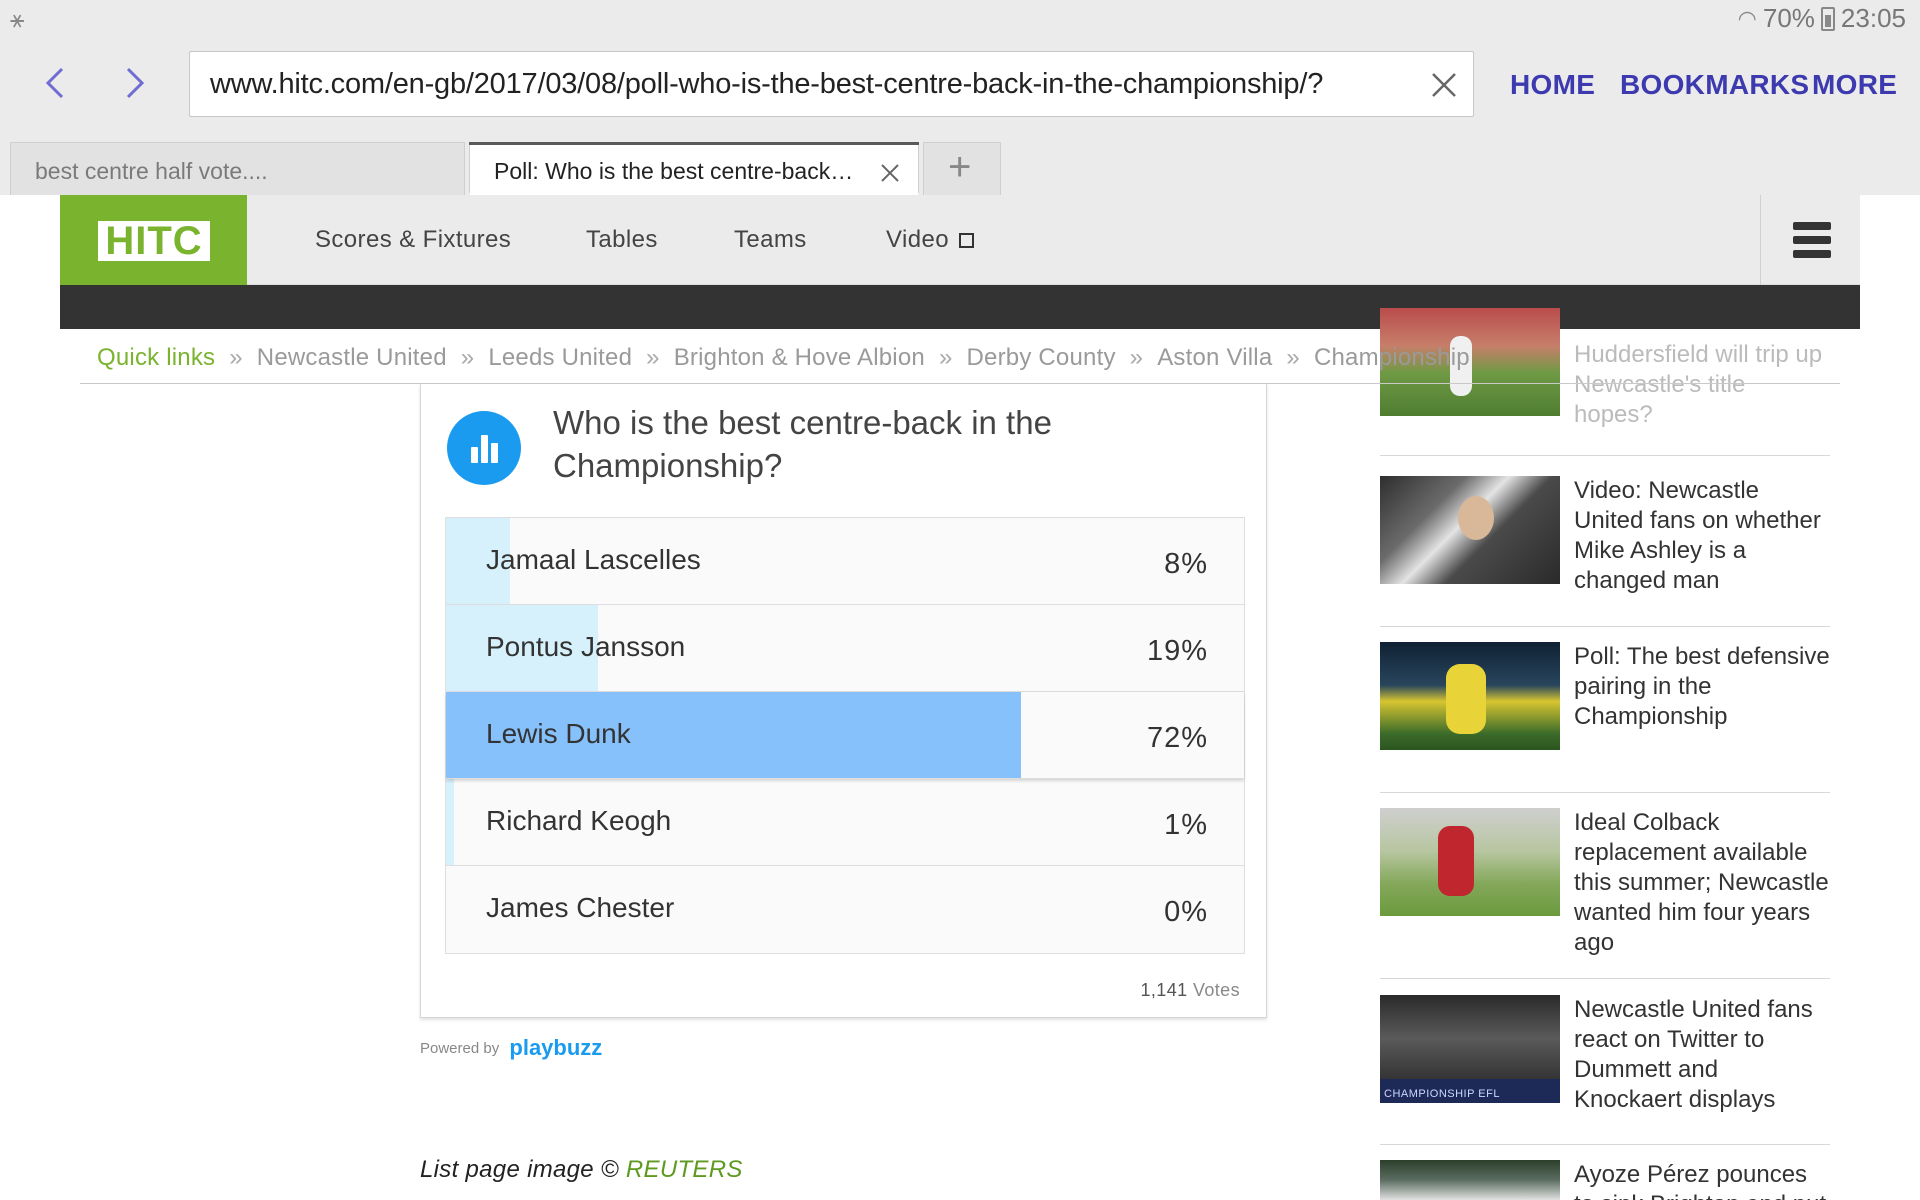 This screenshot has width=1920, height=1200. What do you see at coordinates (1216, 990) in the screenshot?
I see `vote-count-word: Votes` at bounding box center [1216, 990].